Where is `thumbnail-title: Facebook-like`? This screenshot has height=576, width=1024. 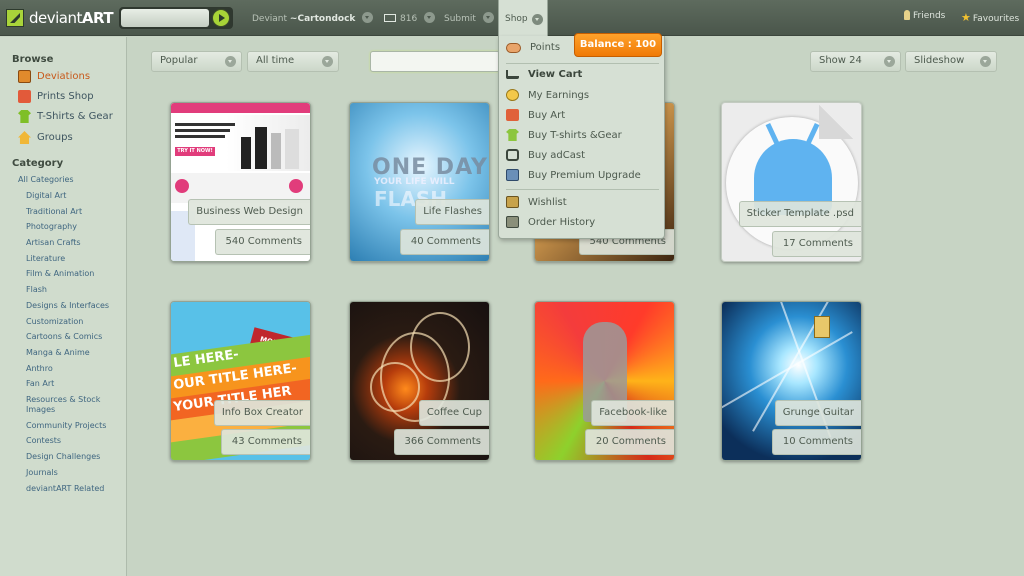
thumbnail-title: Facebook-like is located at coordinates (632, 413).